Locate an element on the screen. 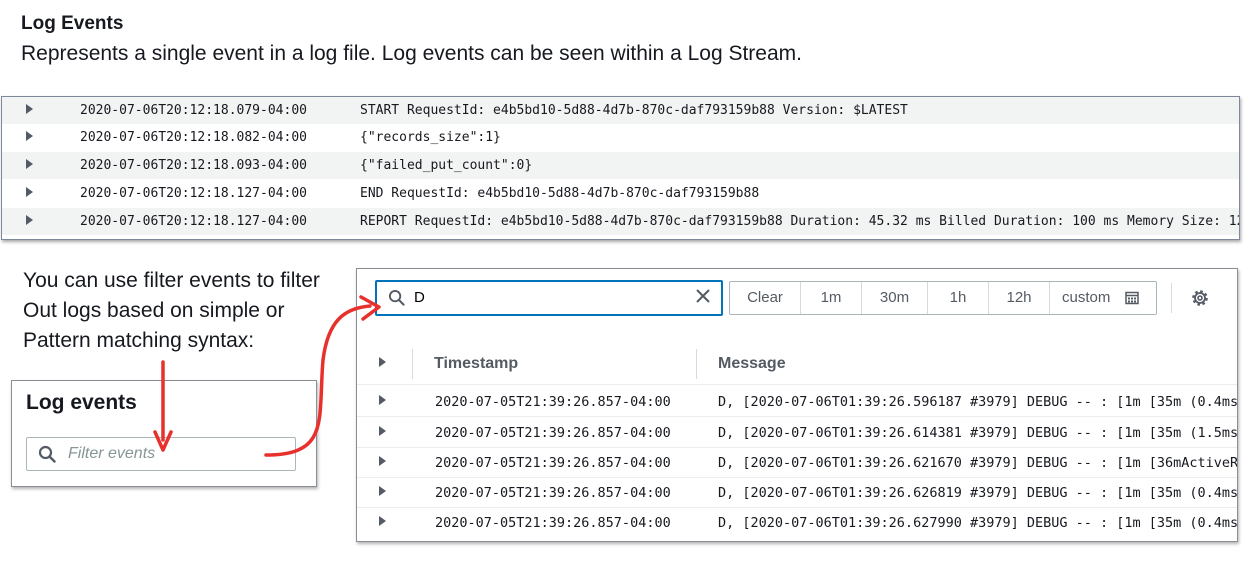  range-30m: 30m is located at coordinates (895, 298).